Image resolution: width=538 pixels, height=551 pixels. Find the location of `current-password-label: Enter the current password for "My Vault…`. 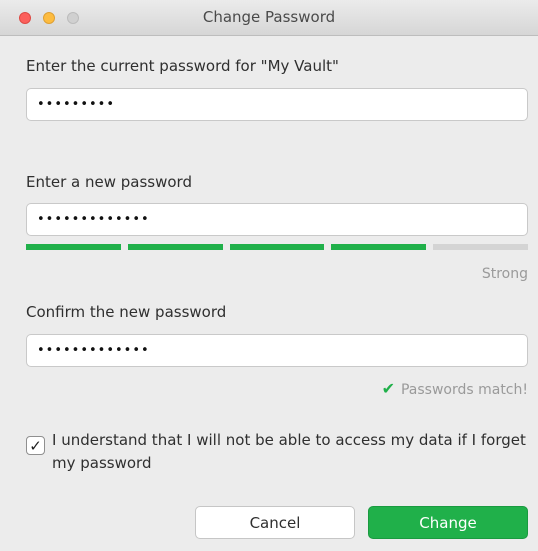

current-password-label: Enter the current password for "My Vault… is located at coordinates (182, 66).